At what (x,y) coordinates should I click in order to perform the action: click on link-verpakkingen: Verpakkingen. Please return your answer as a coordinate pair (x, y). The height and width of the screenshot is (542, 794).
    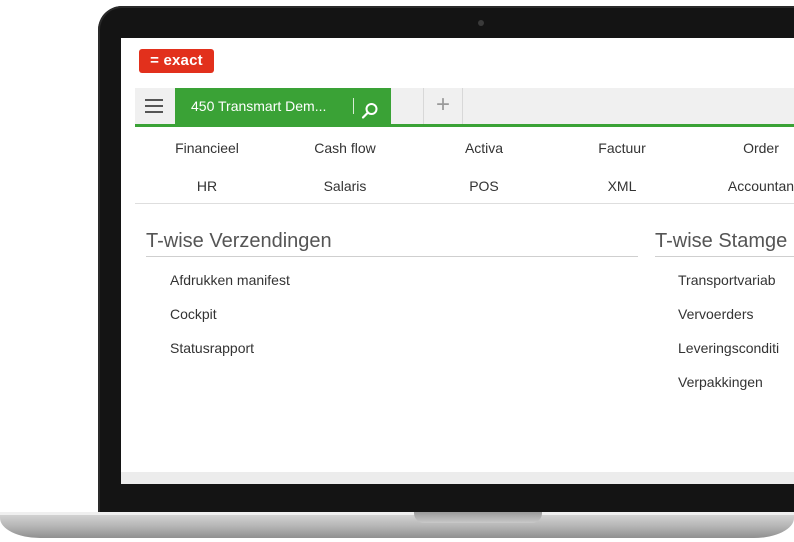
    Looking at the image, I should click on (720, 382).